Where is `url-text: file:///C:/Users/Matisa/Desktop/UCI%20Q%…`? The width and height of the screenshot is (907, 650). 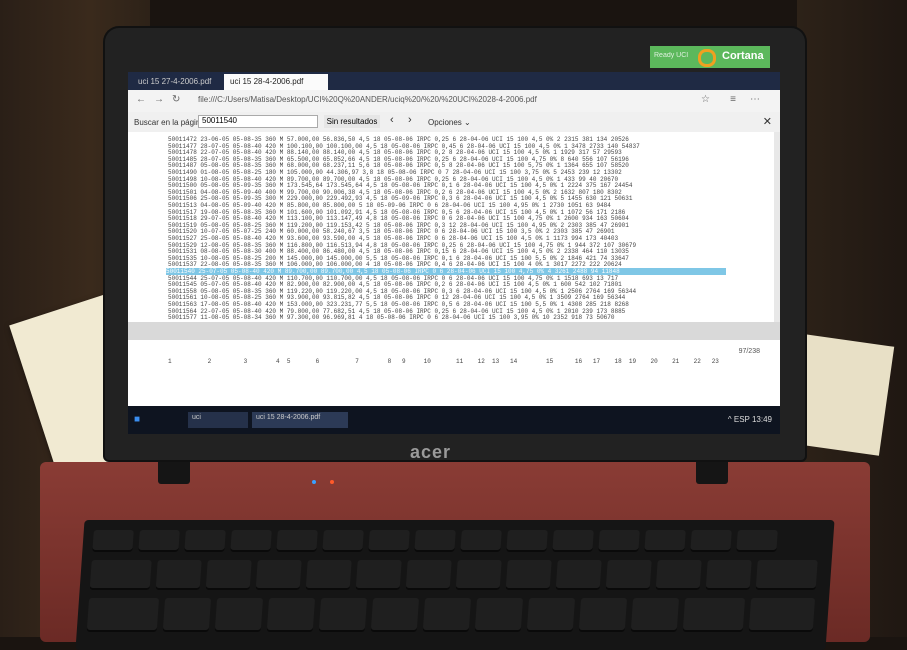 url-text: file:///C:/Users/Matisa/Desktop/UCI%20Q%… is located at coordinates (367, 99).